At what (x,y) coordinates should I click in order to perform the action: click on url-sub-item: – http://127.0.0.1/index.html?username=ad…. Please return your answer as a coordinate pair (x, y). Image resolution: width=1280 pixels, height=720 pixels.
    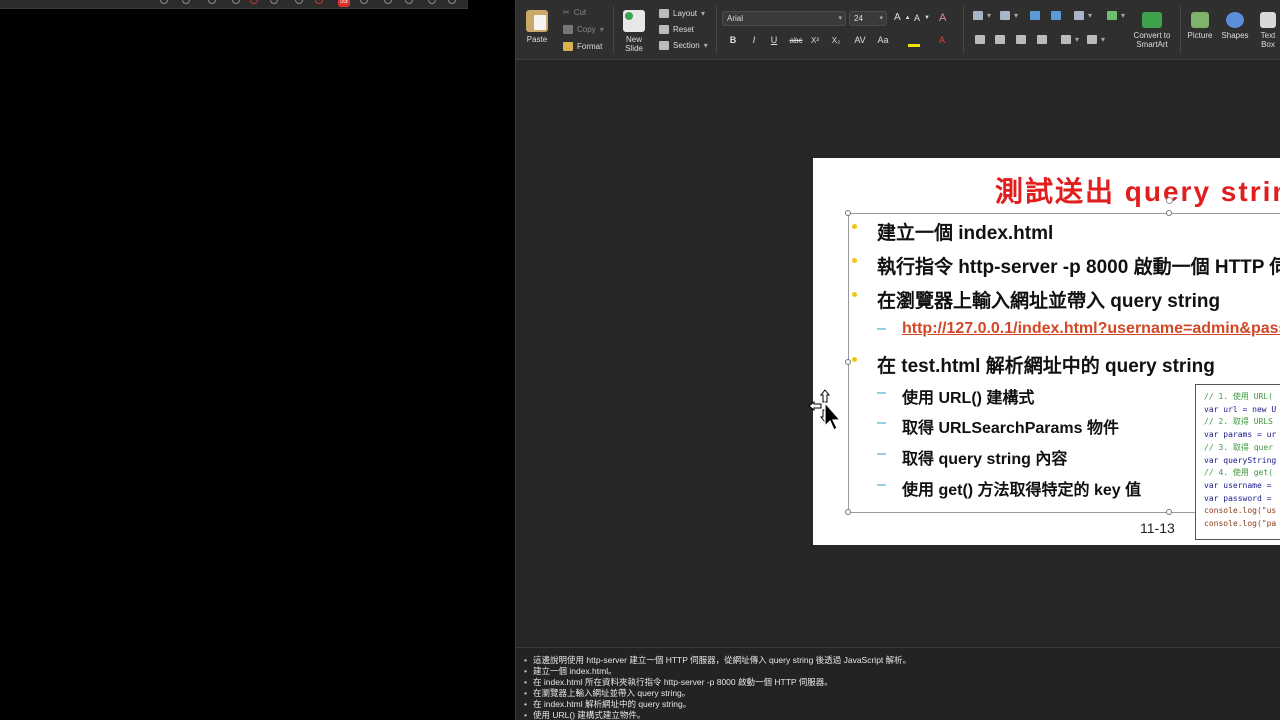
    Looking at the image, I should click on (1078, 329).